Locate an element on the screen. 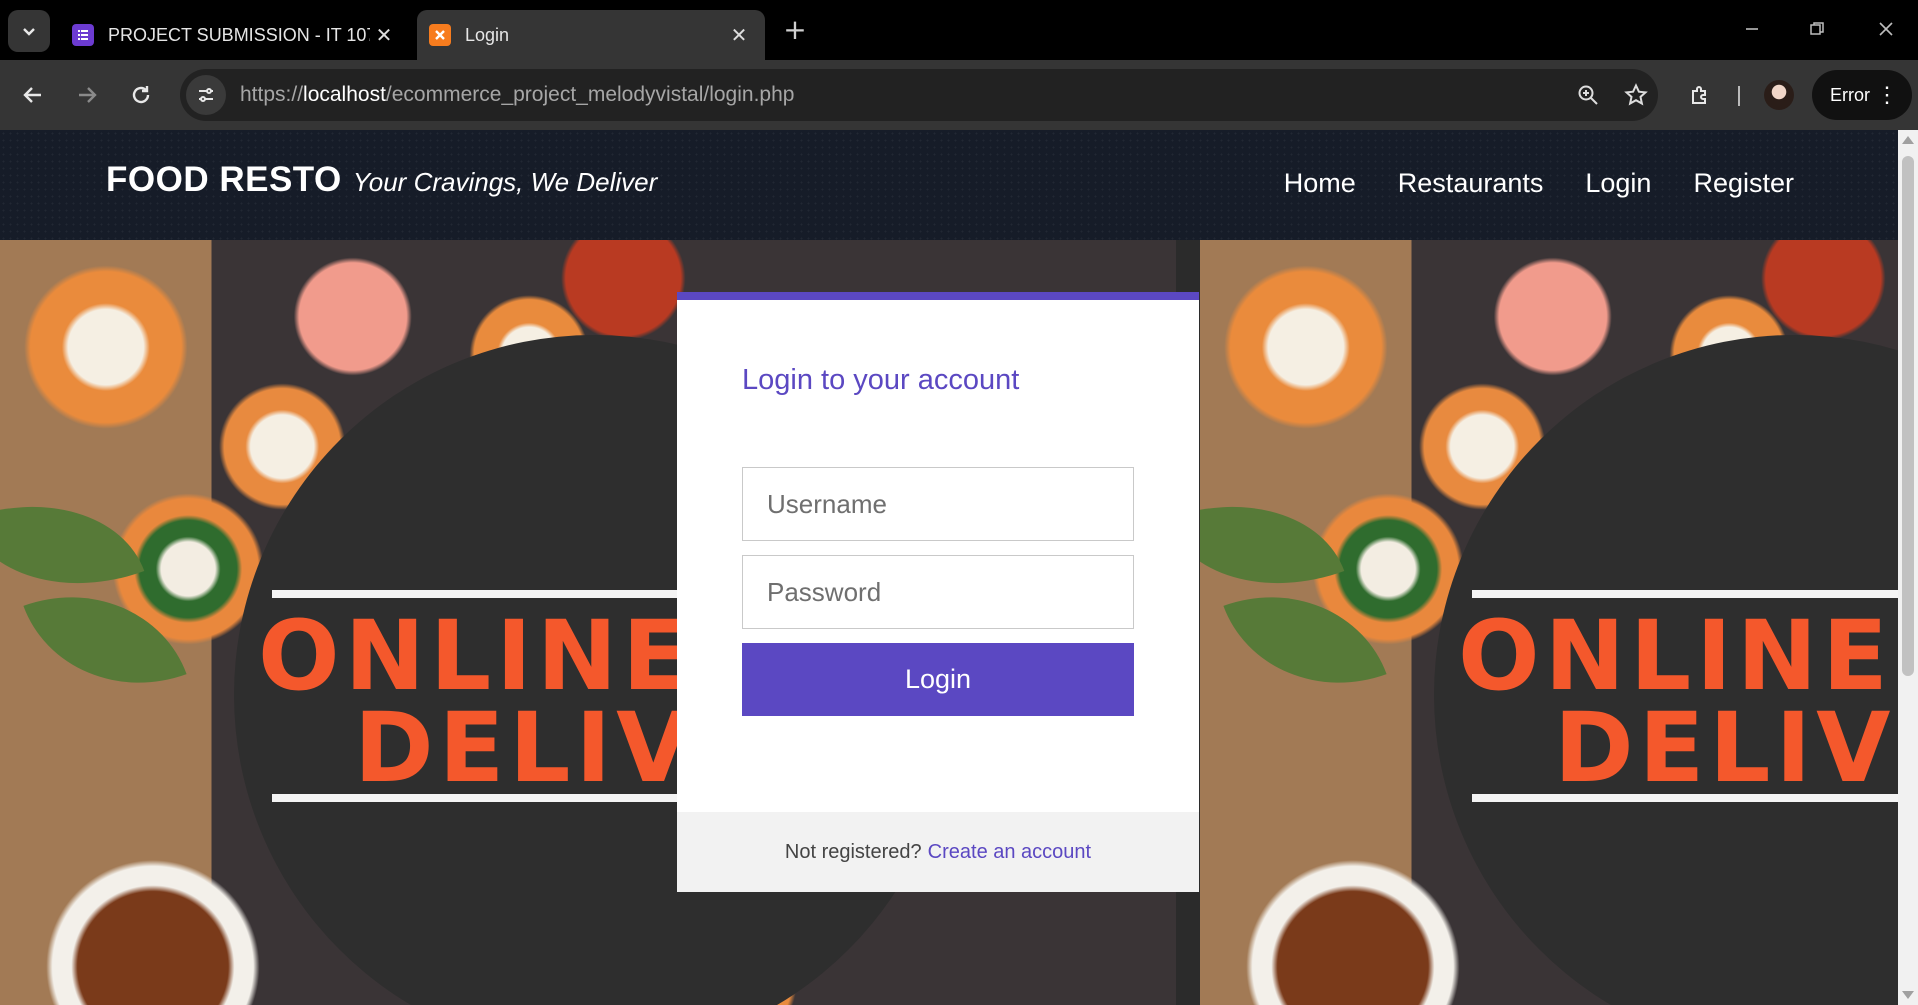 The width and height of the screenshot is (1918, 1005). arrow-right-icon is located at coordinates (88, 95).